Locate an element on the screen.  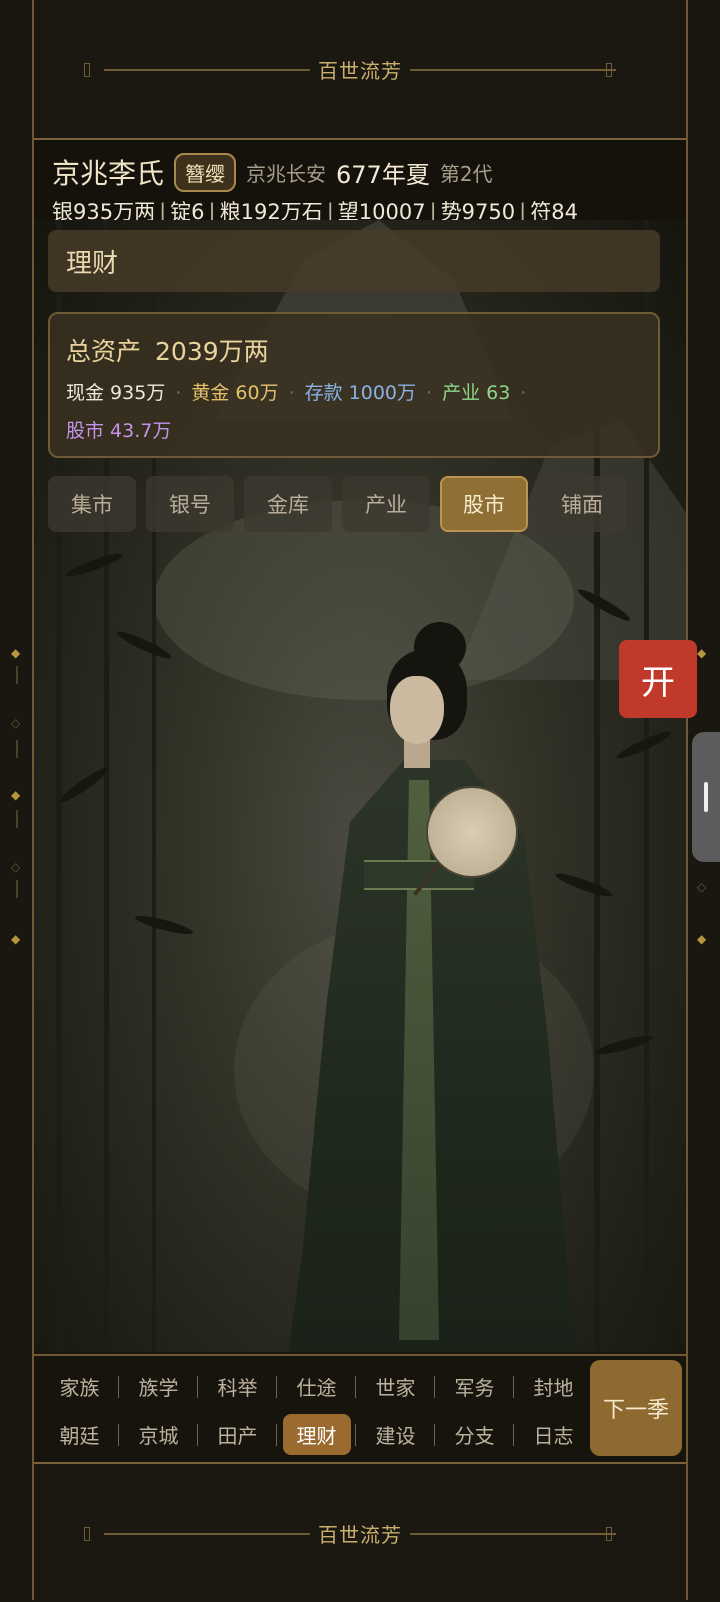
asset-gold: 黄金 60万 is located at coordinates (235, 393).